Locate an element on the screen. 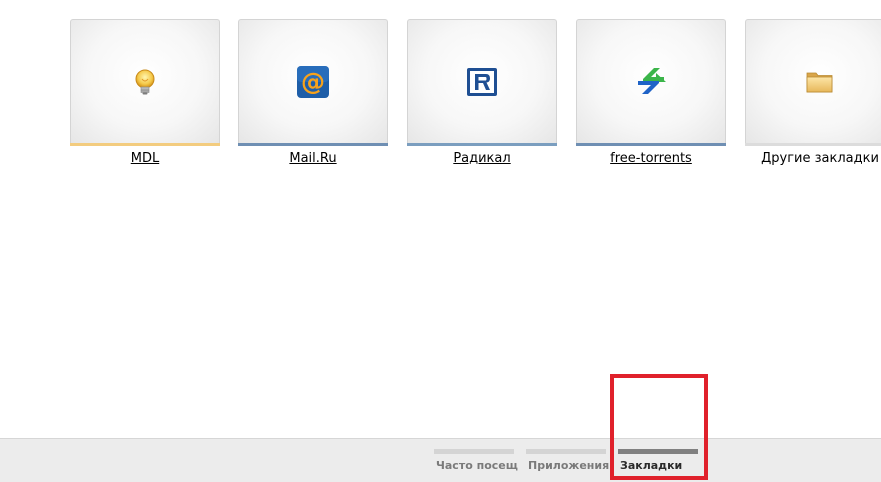  mailru-at-icon: @ is located at coordinates (313, 81).